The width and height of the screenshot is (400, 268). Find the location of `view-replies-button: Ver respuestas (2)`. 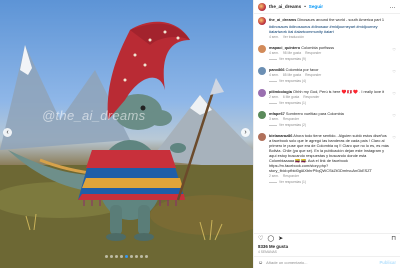

view-replies-button: Ver respuestas (2) is located at coordinates (329, 125).